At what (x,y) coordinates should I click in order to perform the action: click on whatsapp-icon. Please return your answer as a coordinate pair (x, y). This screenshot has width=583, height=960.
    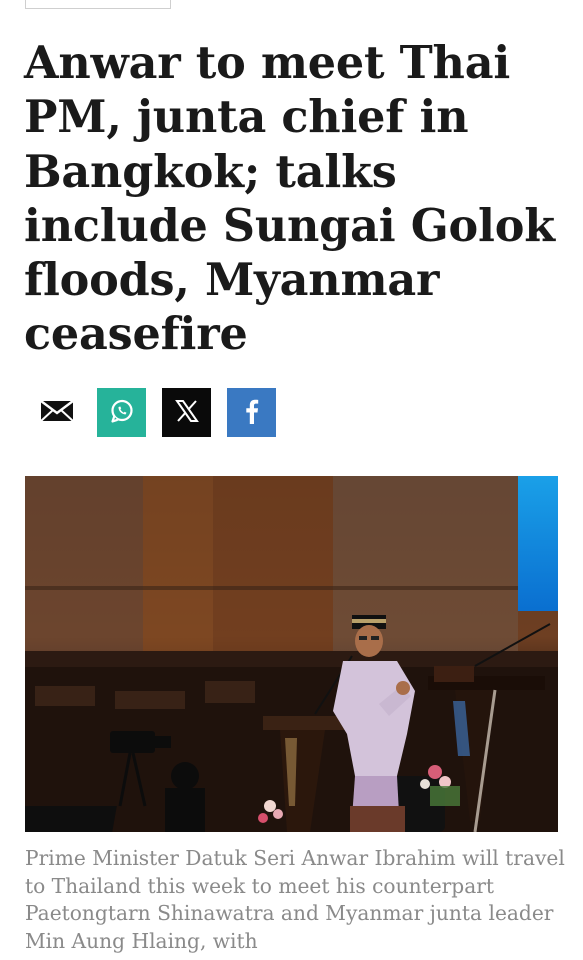
    Looking at the image, I should click on (122, 413).